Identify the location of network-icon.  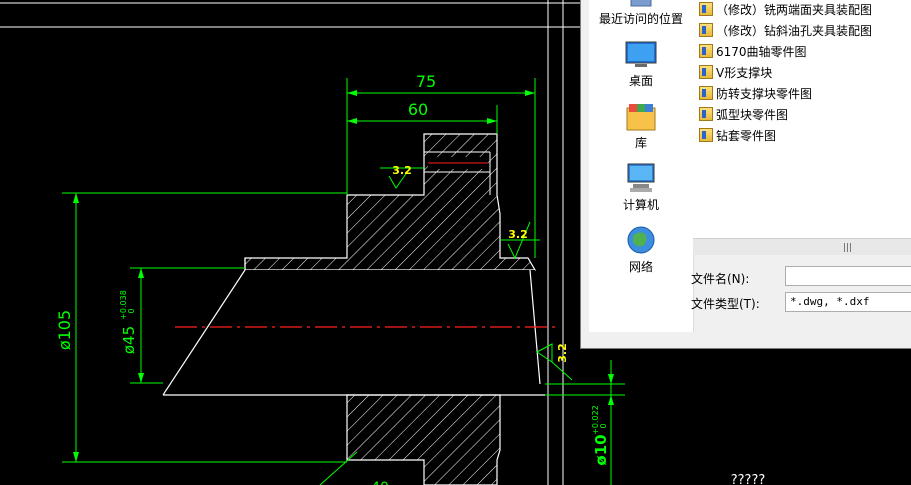
(641, 240).